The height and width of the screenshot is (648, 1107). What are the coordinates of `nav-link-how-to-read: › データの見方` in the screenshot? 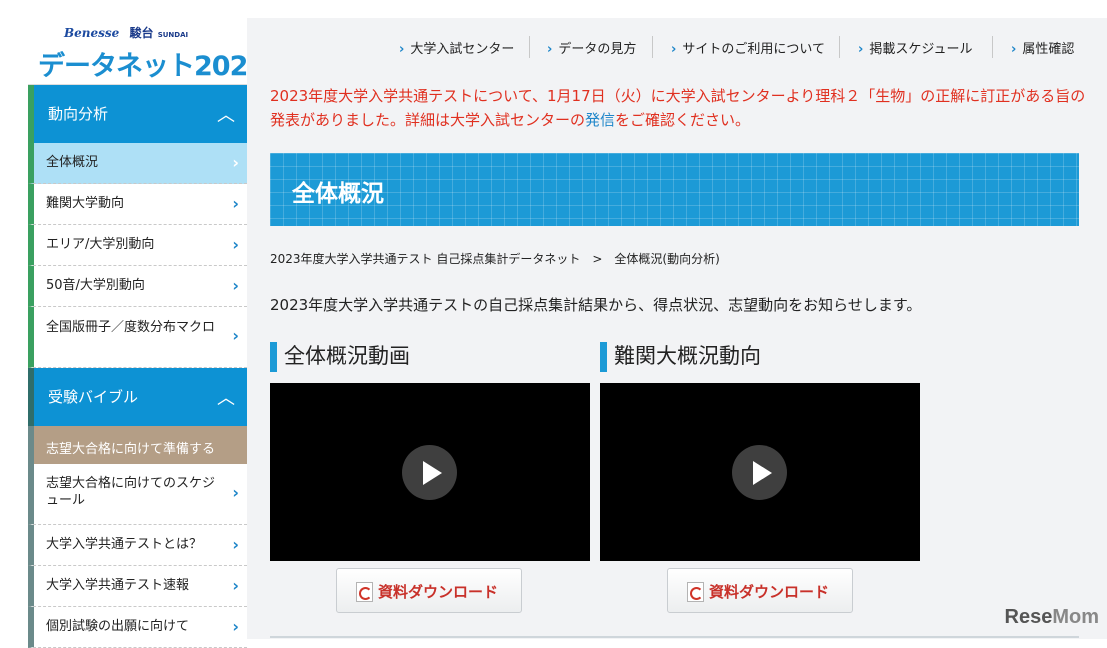 It's located at (591, 47).